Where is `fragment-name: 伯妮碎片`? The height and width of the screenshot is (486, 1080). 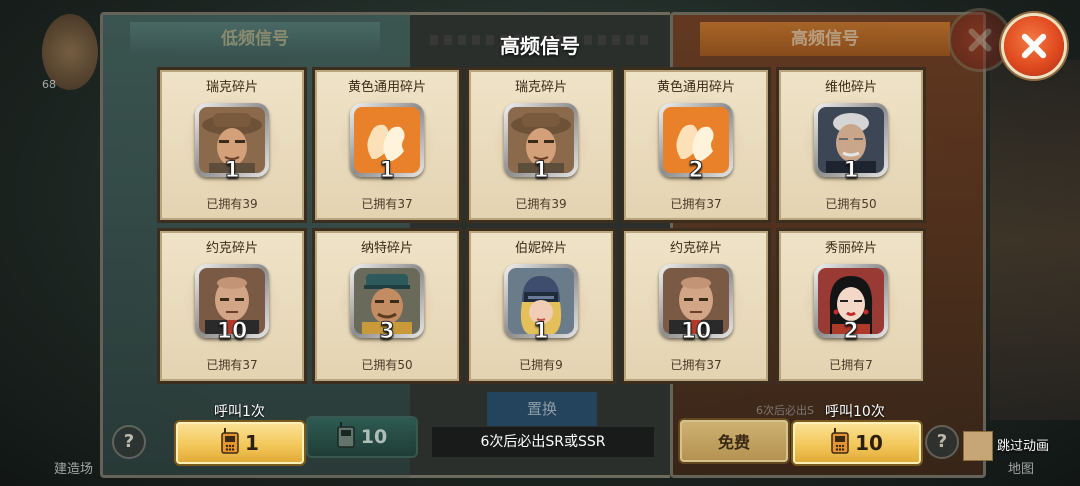 fragment-name: 伯妮碎片 is located at coordinates (540, 248).